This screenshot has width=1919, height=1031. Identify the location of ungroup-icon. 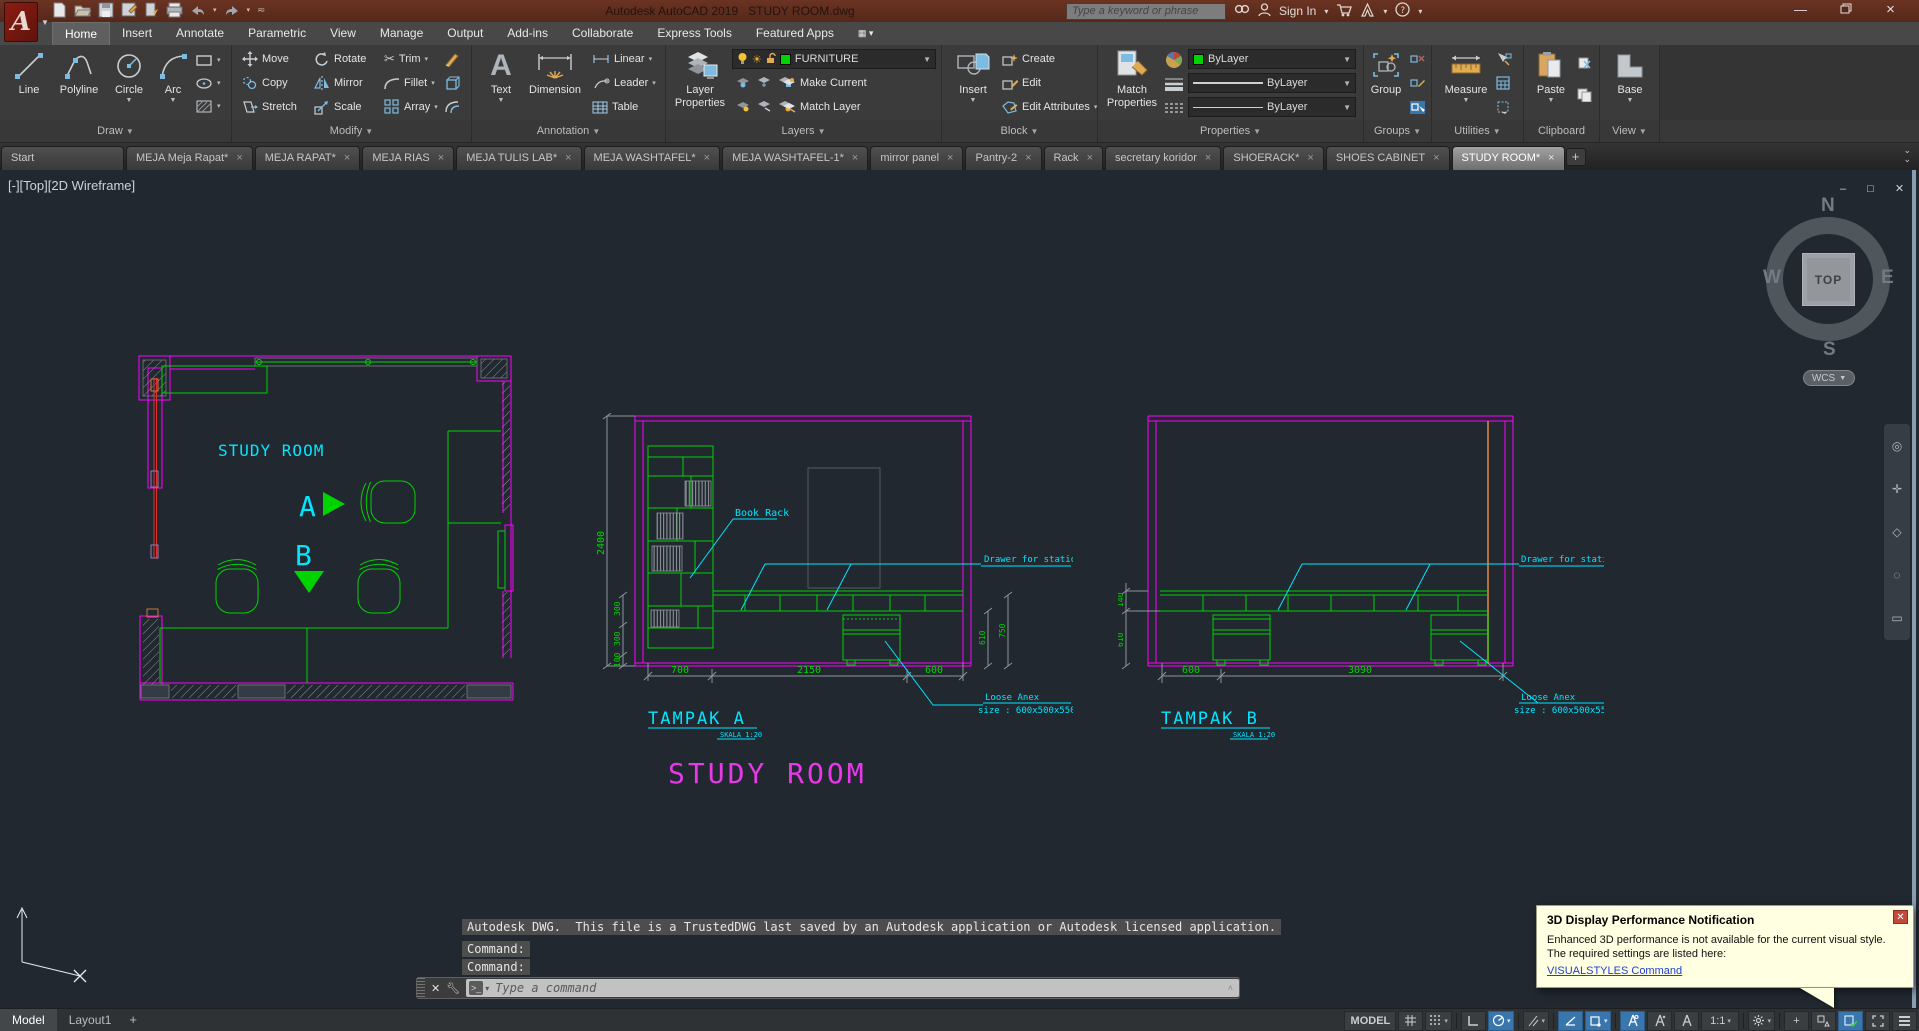
(1417, 59).